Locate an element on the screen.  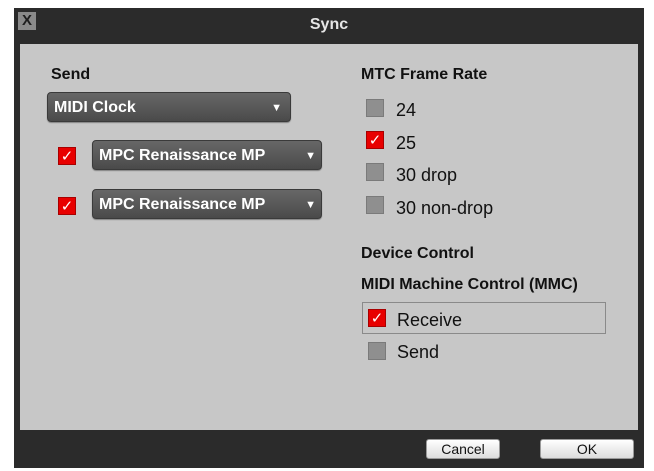
mtc-frame-rate-heading: MTC Frame Rate is located at coordinates (424, 74).